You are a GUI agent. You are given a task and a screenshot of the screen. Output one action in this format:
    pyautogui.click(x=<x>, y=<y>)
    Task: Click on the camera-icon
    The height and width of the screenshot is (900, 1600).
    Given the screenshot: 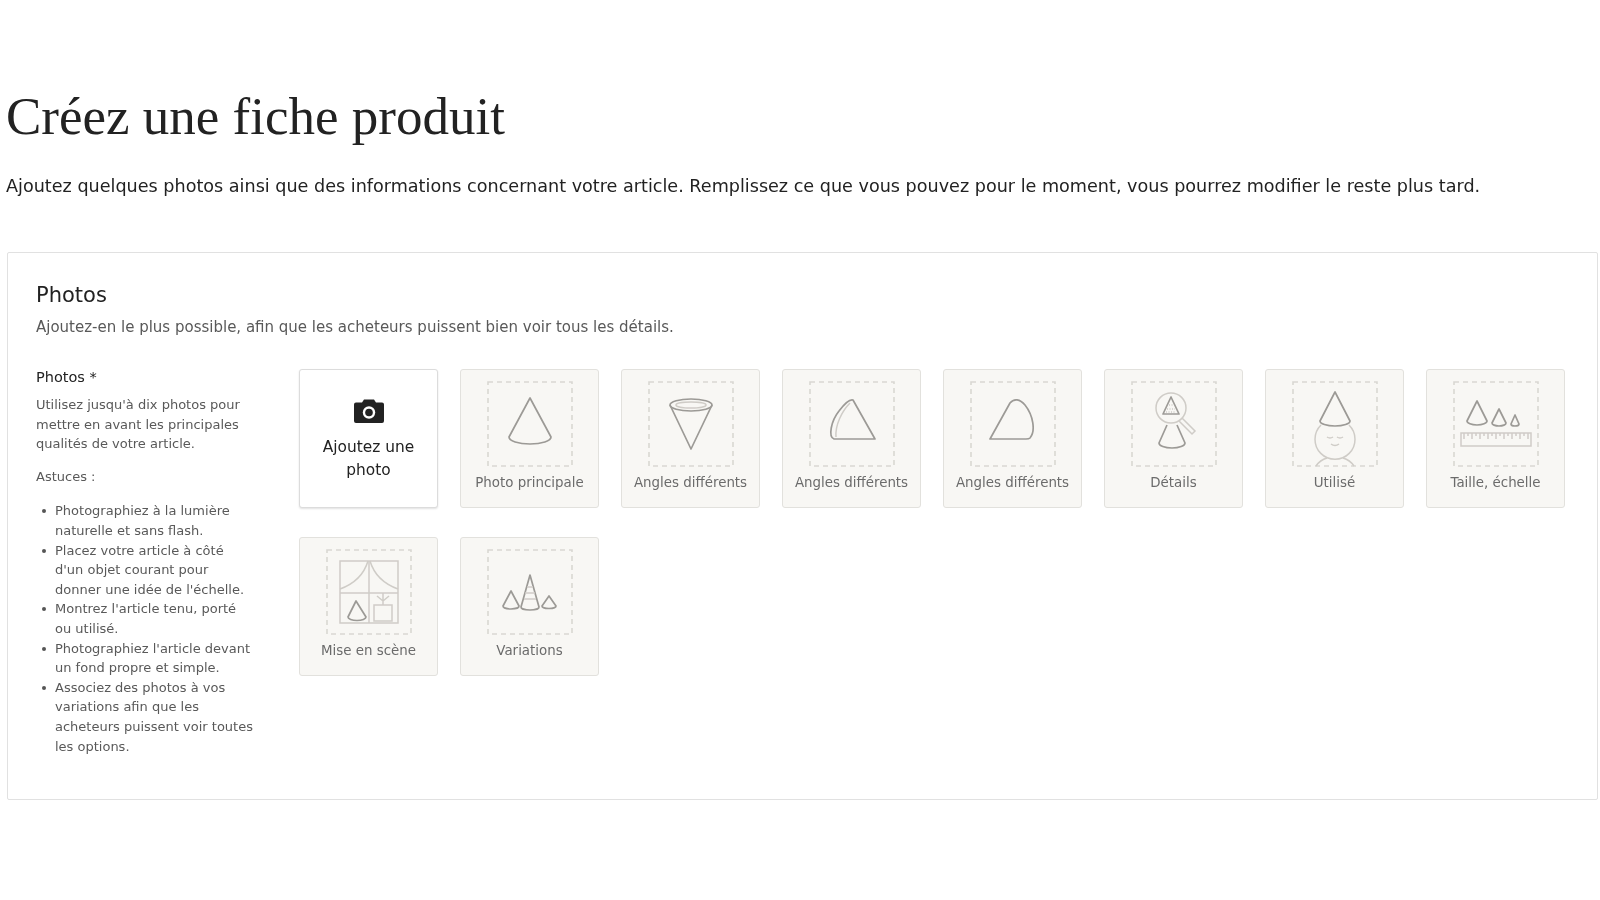 What is the action you would take?
    pyautogui.click(x=368, y=411)
    